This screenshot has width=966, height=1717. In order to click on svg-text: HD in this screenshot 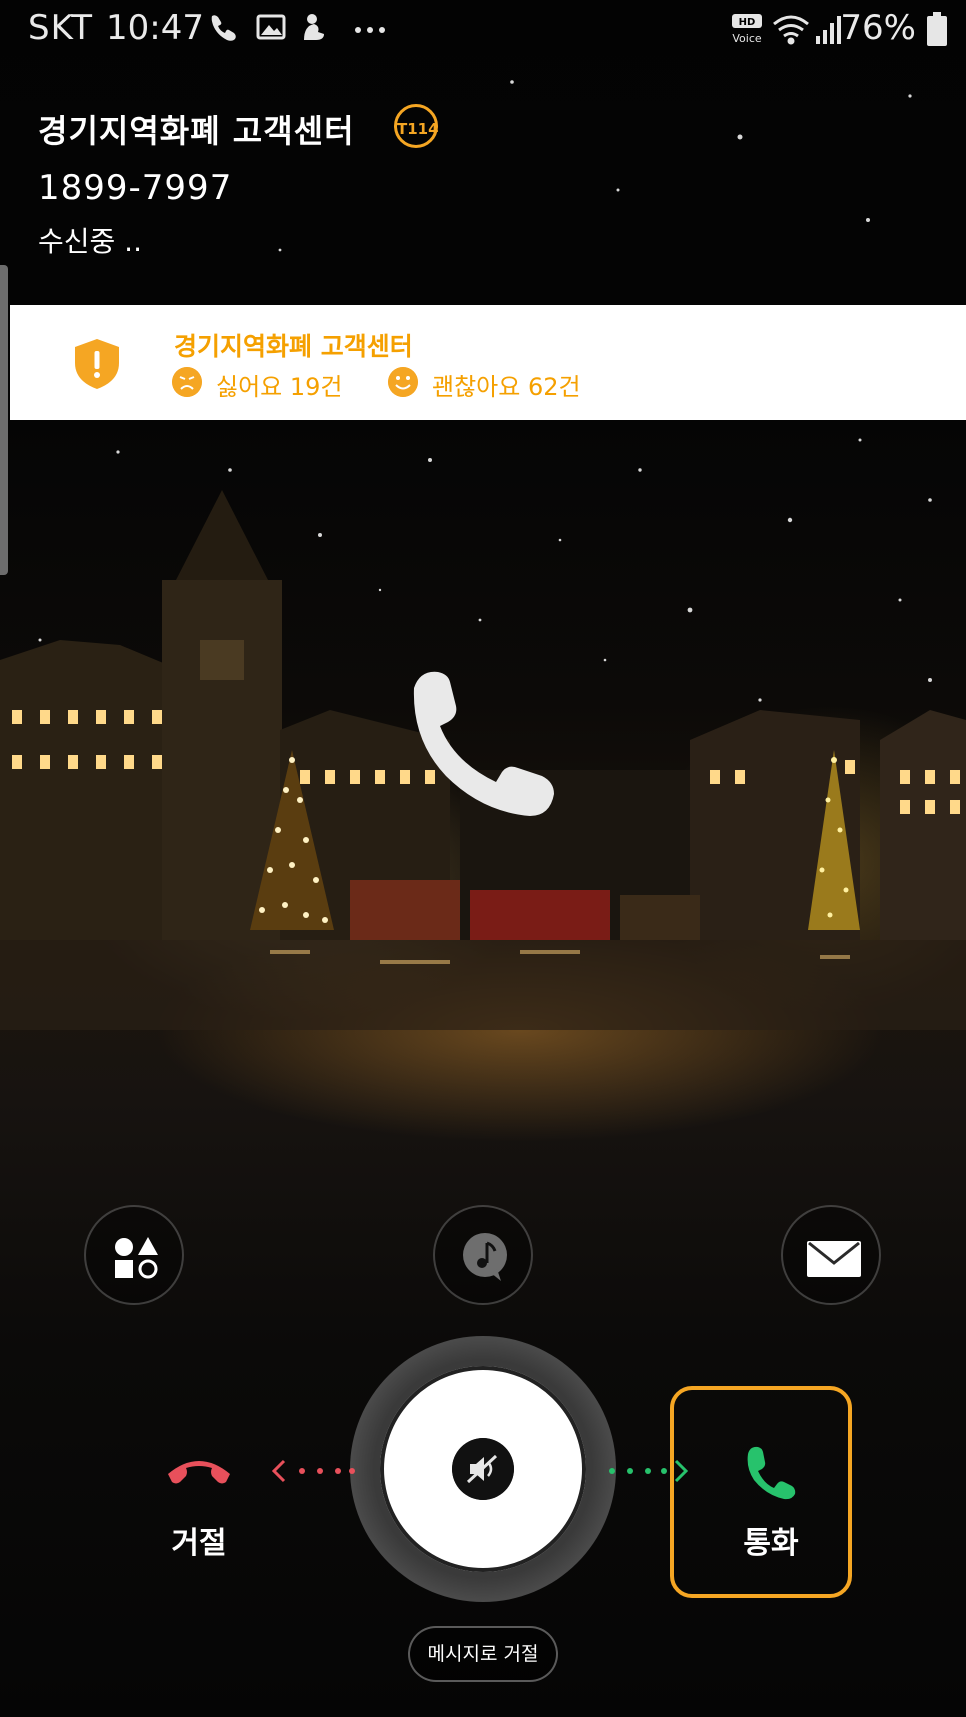, I will do `click(747, 22)`.